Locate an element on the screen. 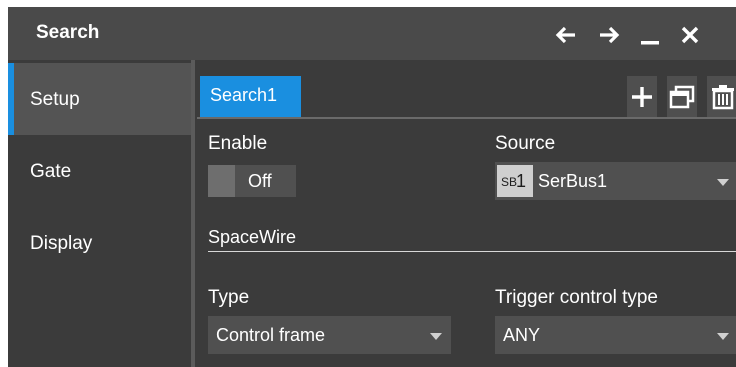 Image resolution: width=736 pixels, height=367 pixels. close-icon is located at coordinates (690, 35).